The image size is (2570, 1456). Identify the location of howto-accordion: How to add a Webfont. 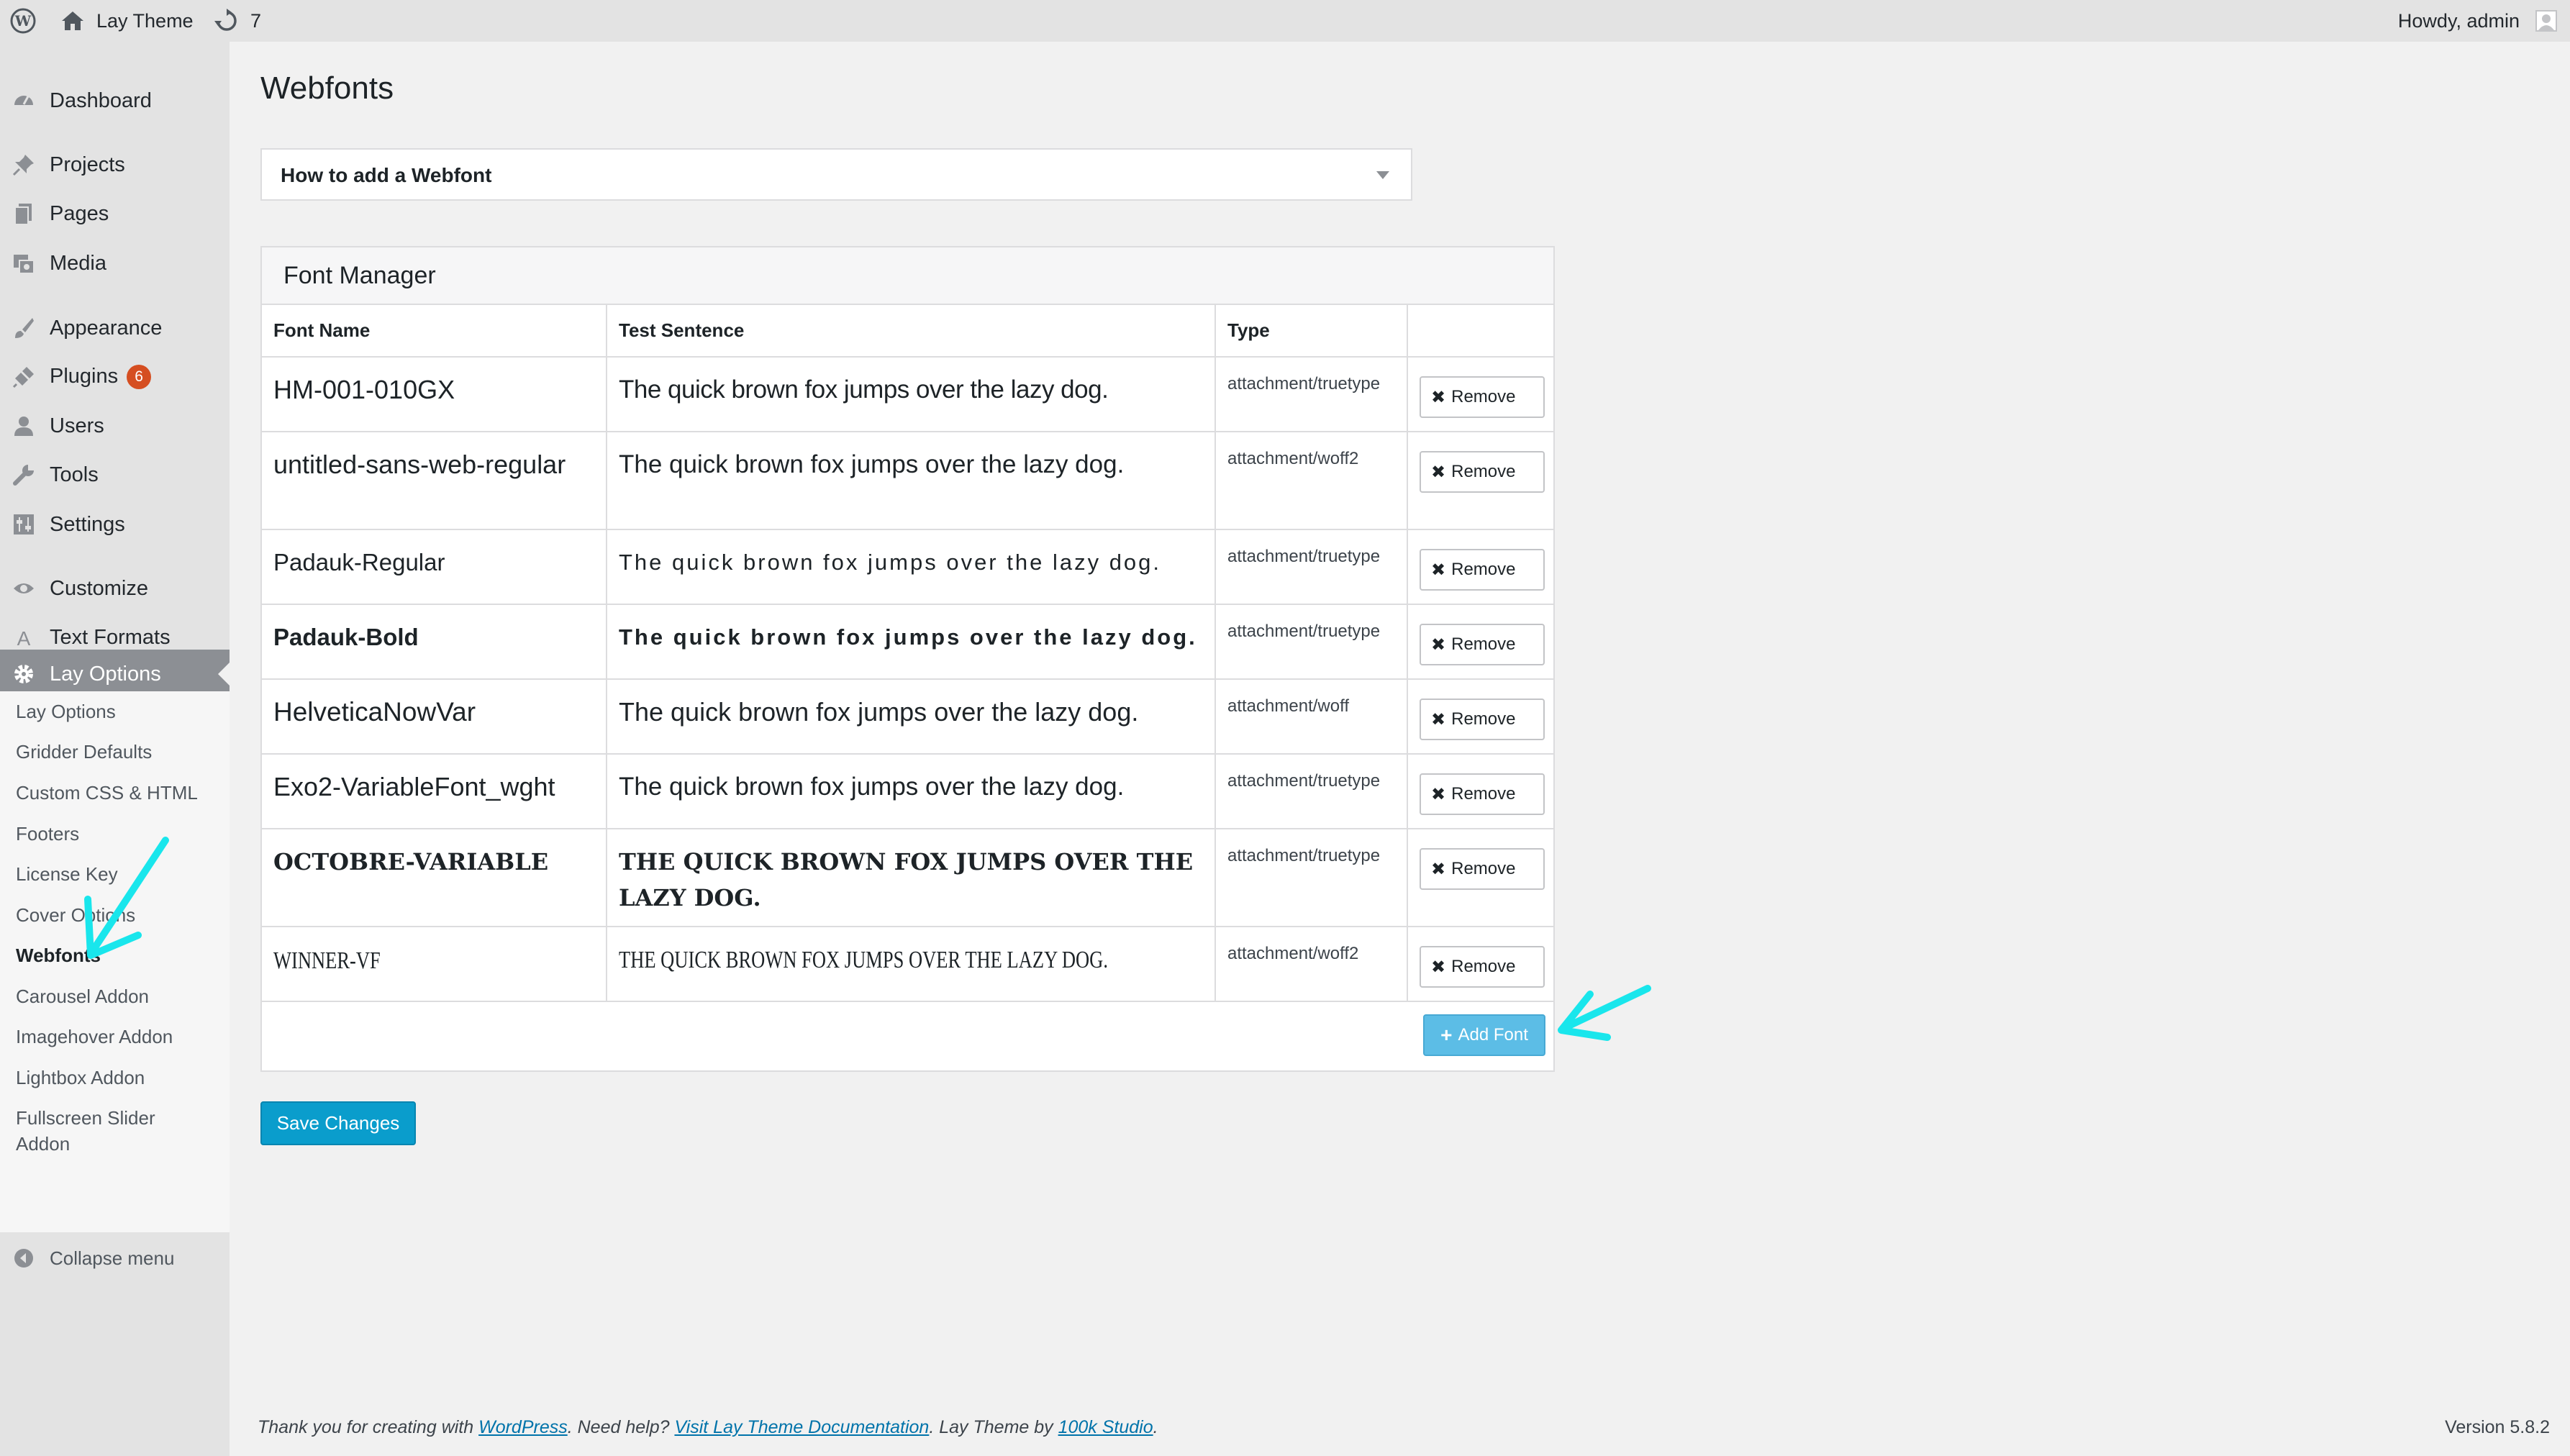
(836, 174).